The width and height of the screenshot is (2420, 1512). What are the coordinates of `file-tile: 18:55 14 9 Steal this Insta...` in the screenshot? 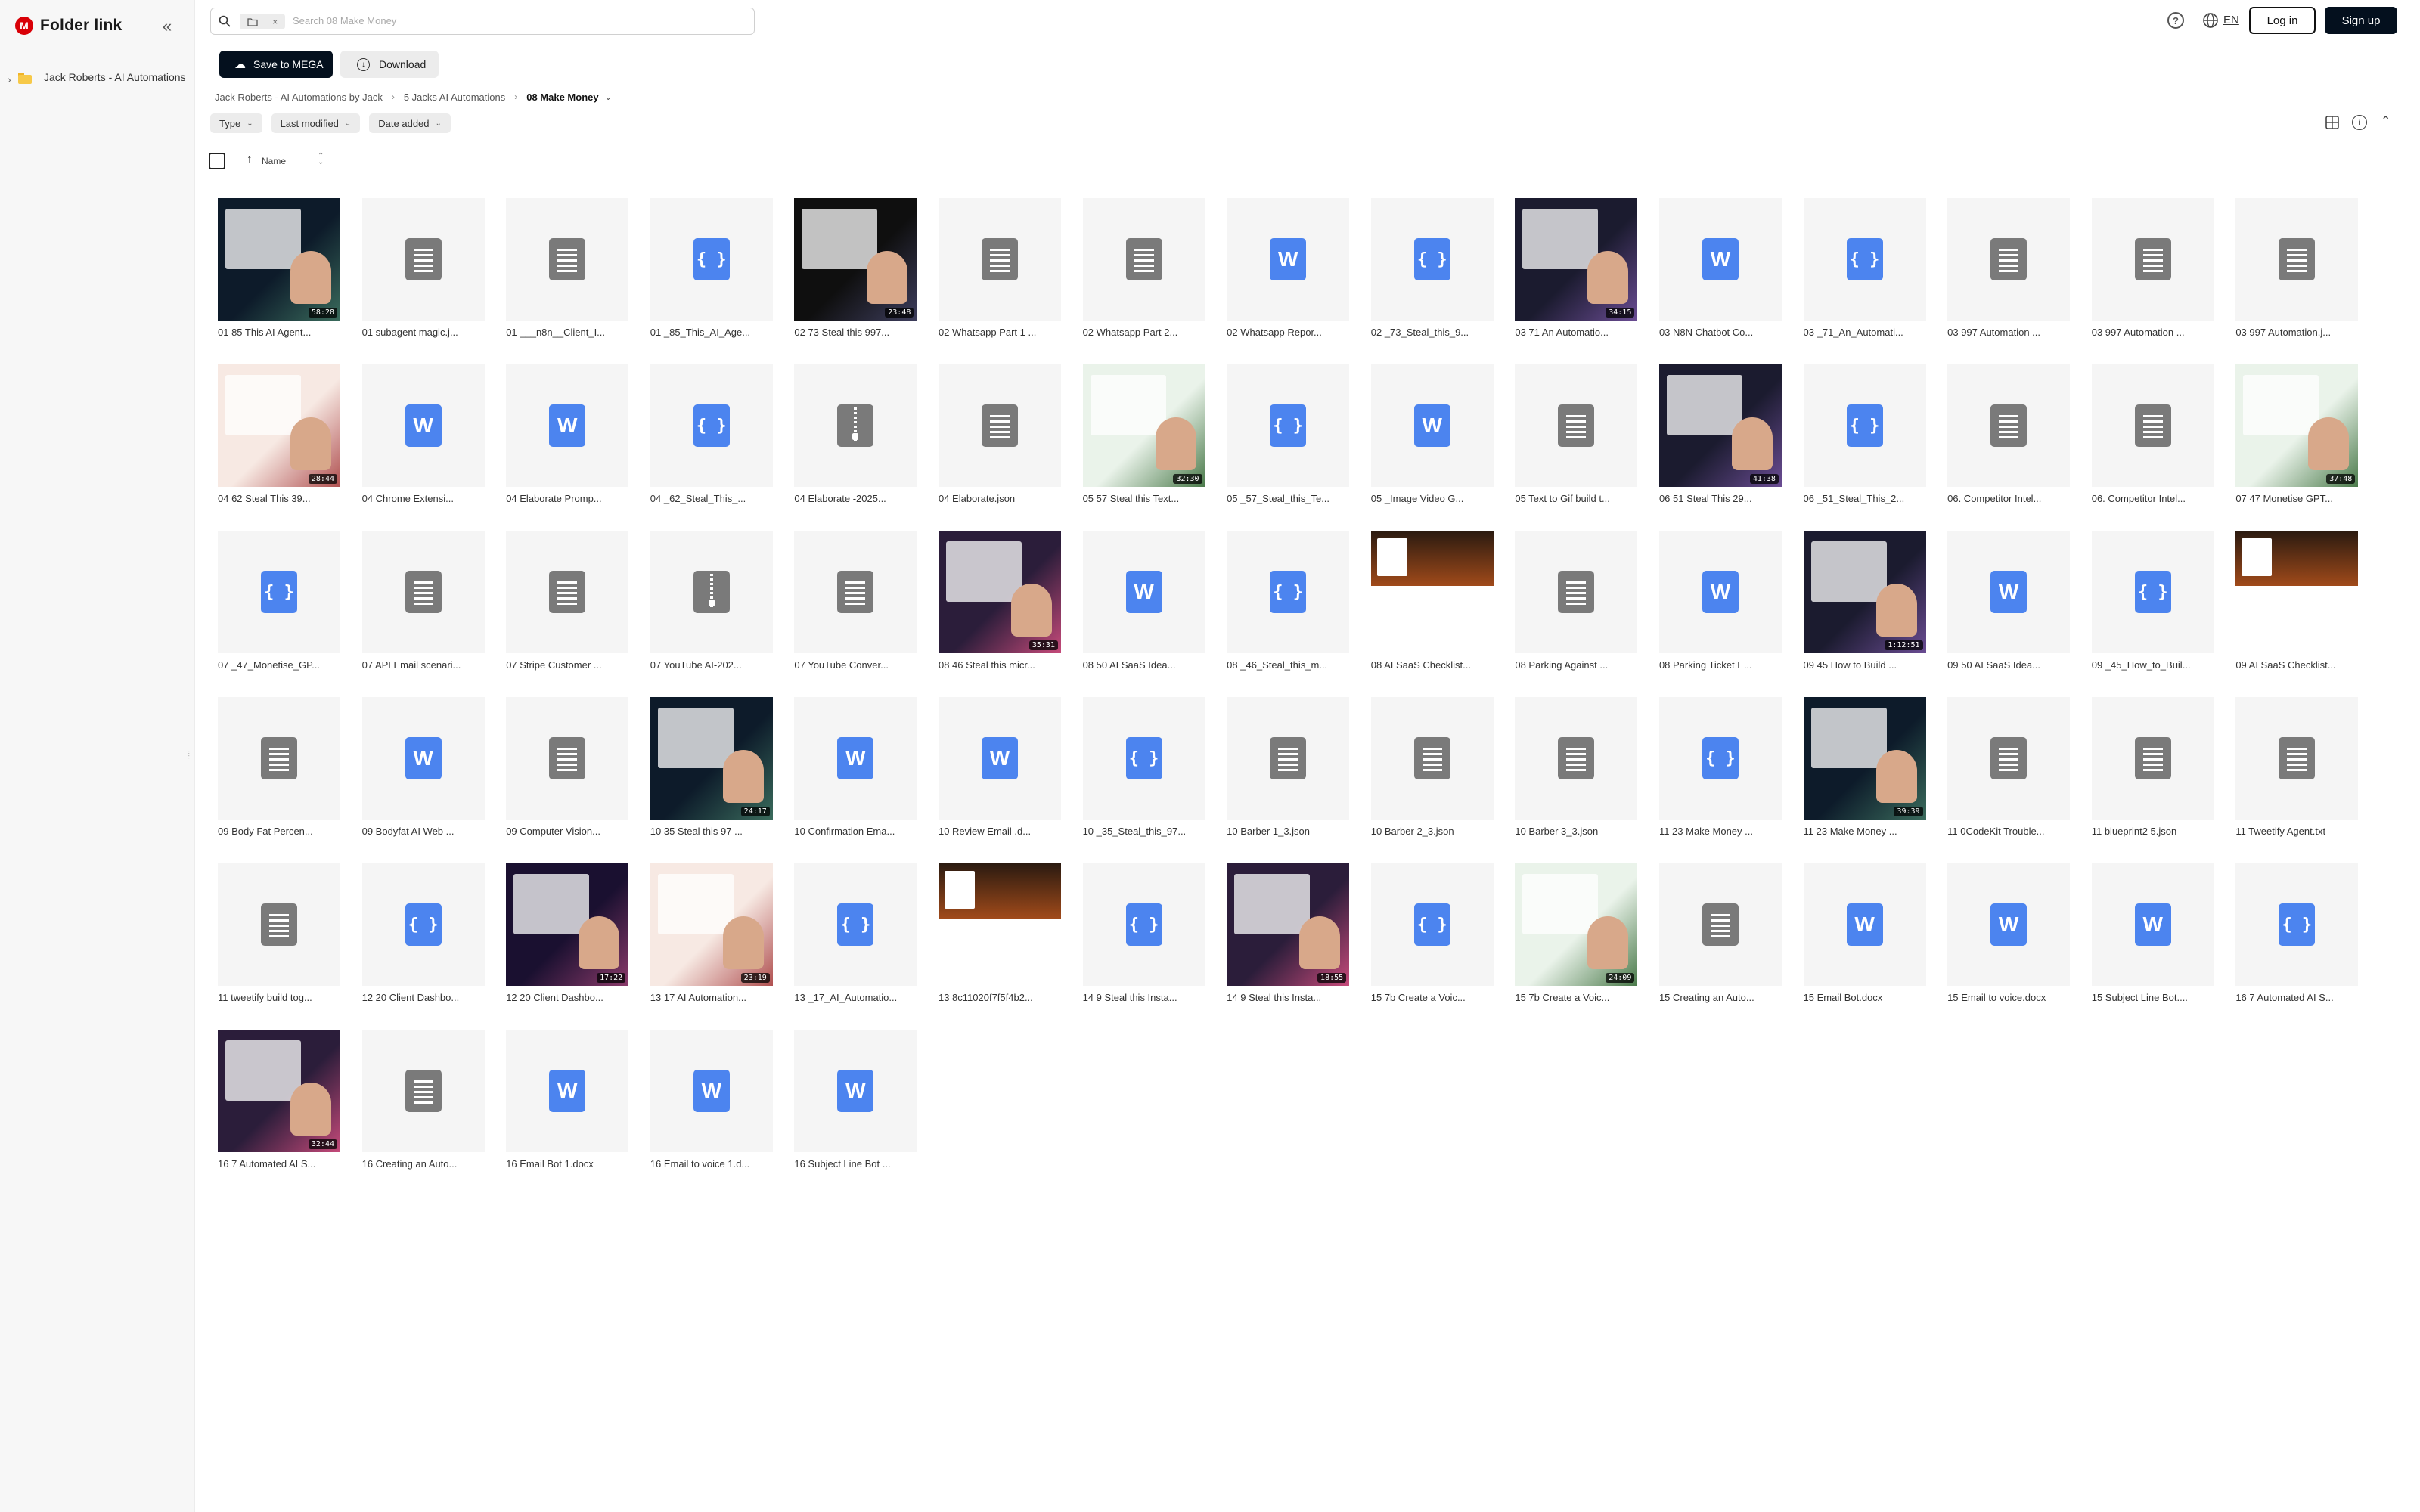 It's located at (1288, 933).